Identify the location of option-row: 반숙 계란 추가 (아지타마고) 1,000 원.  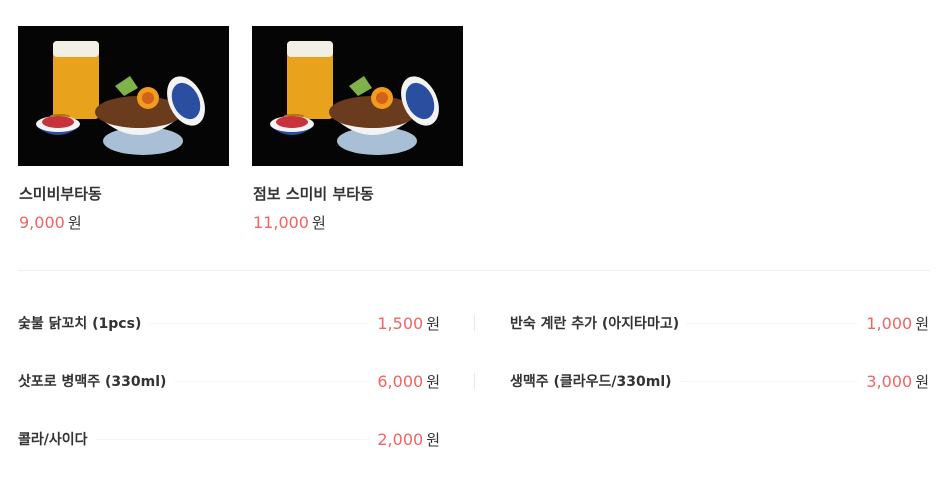
(719, 323).